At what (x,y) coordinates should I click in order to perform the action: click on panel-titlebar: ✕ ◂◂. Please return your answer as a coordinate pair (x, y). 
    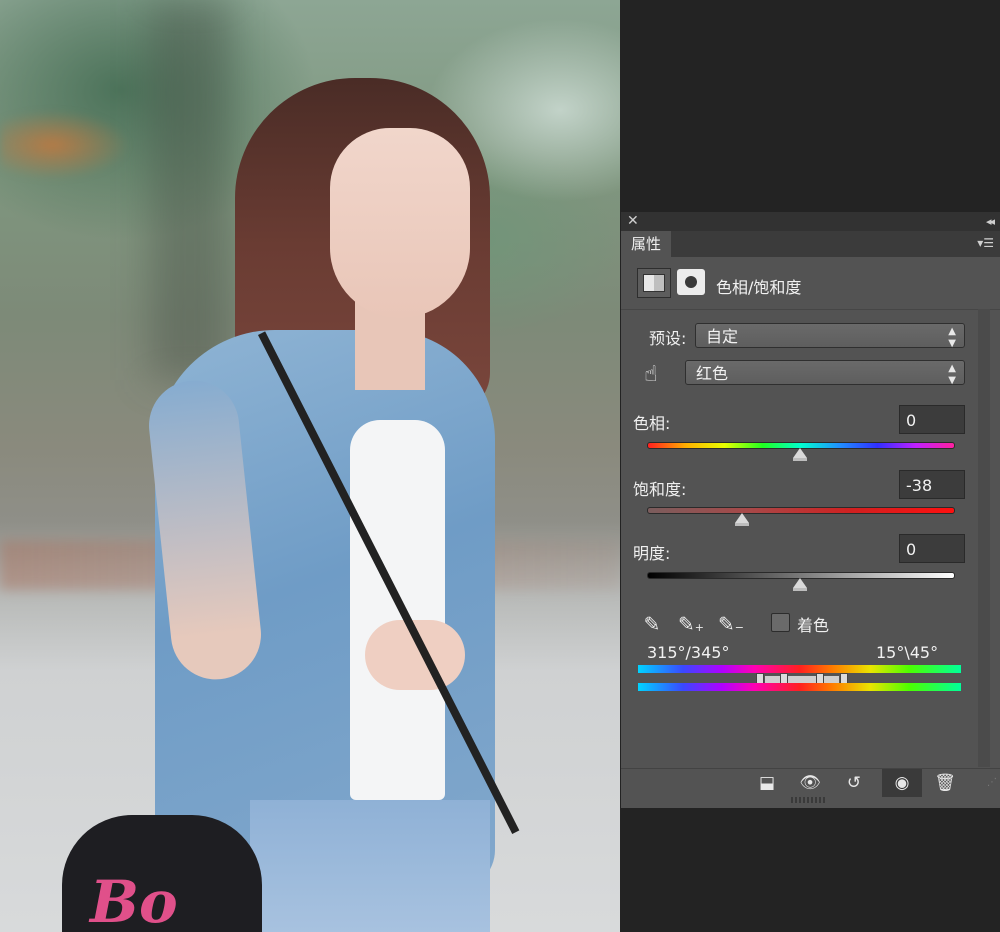
    Looking at the image, I should click on (810, 221).